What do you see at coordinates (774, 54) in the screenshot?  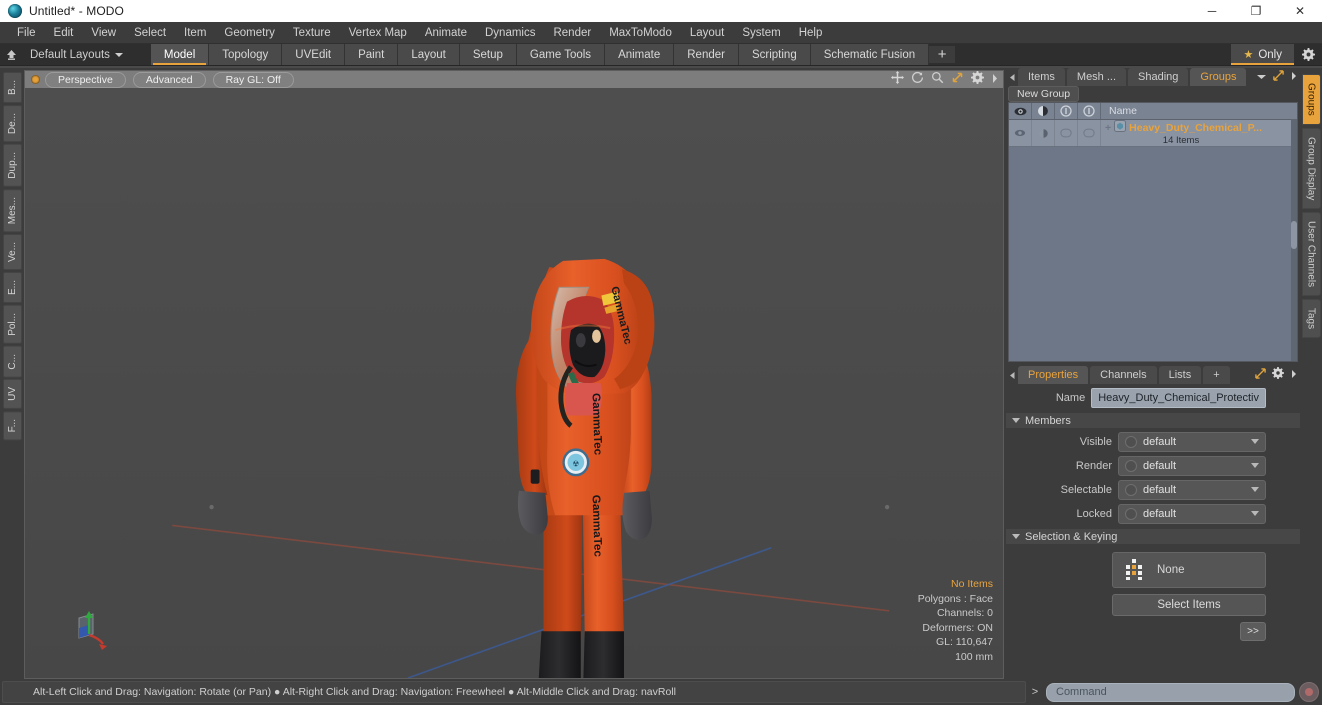 I see `layout-tab-scripting: Scripting` at bounding box center [774, 54].